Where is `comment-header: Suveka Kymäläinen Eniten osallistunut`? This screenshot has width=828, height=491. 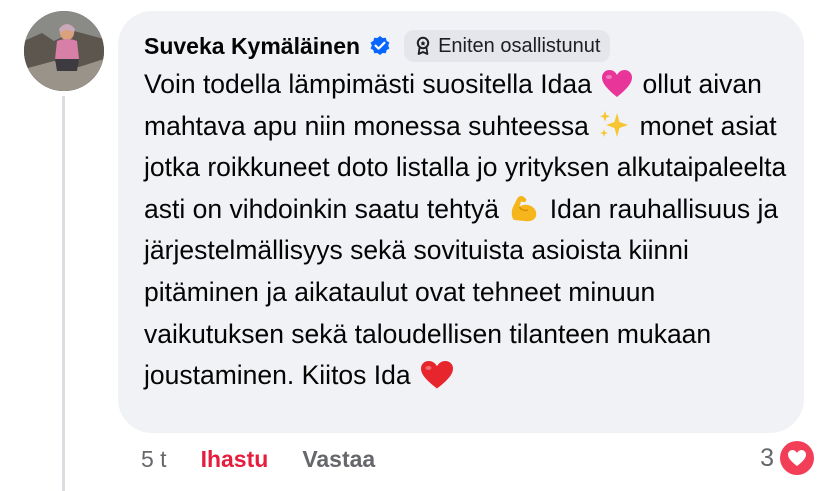
comment-header: Suveka Kymäläinen Eniten osallistunut is located at coordinates (377, 46).